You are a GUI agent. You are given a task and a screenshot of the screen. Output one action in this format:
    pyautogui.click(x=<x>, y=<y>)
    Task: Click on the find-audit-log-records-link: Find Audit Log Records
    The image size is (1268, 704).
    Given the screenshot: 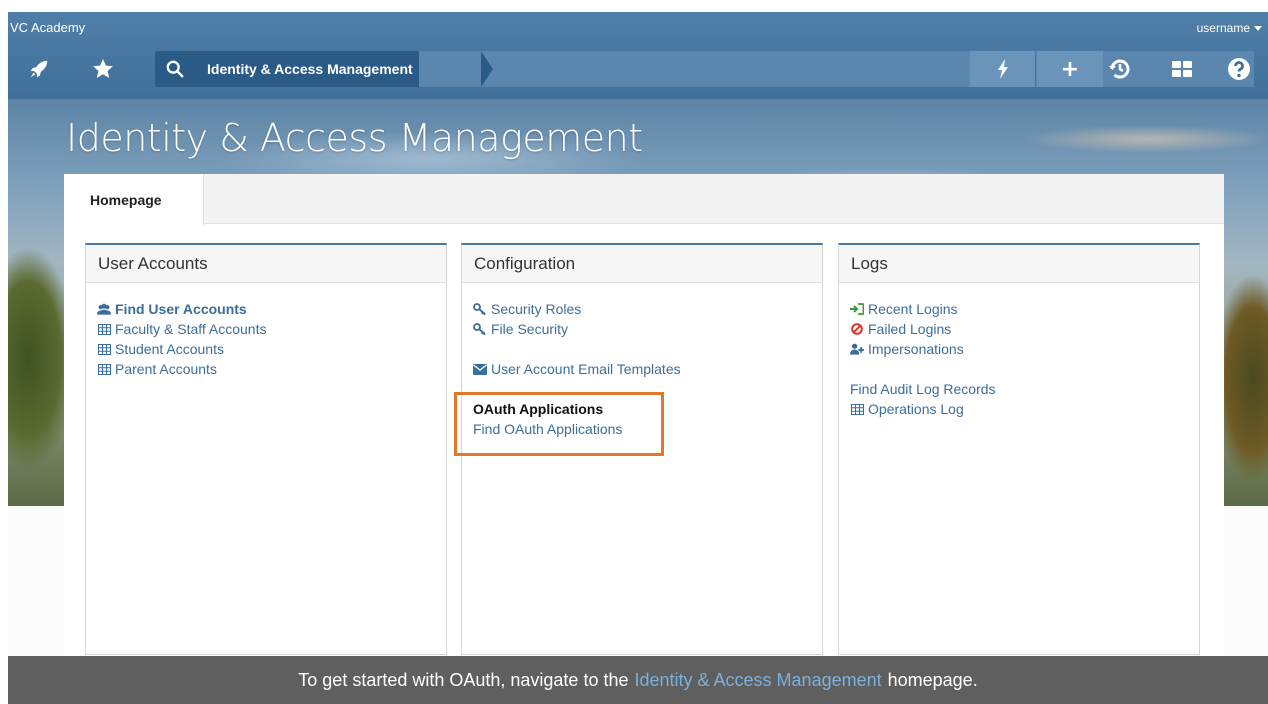 What is the action you would take?
    pyautogui.click(x=1024, y=389)
    